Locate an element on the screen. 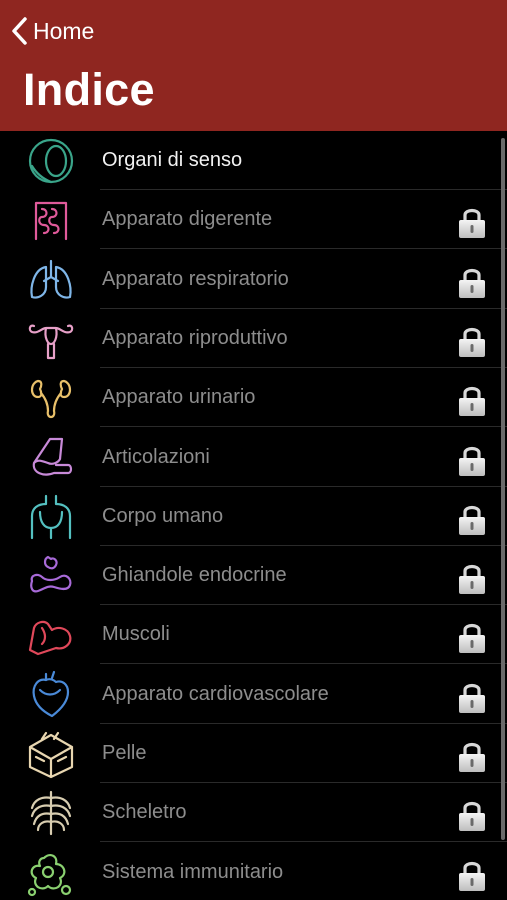 Image resolution: width=507 pixels, height=900 pixels. list-item-label: Apparato respiratorio is located at coordinates (195, 278).